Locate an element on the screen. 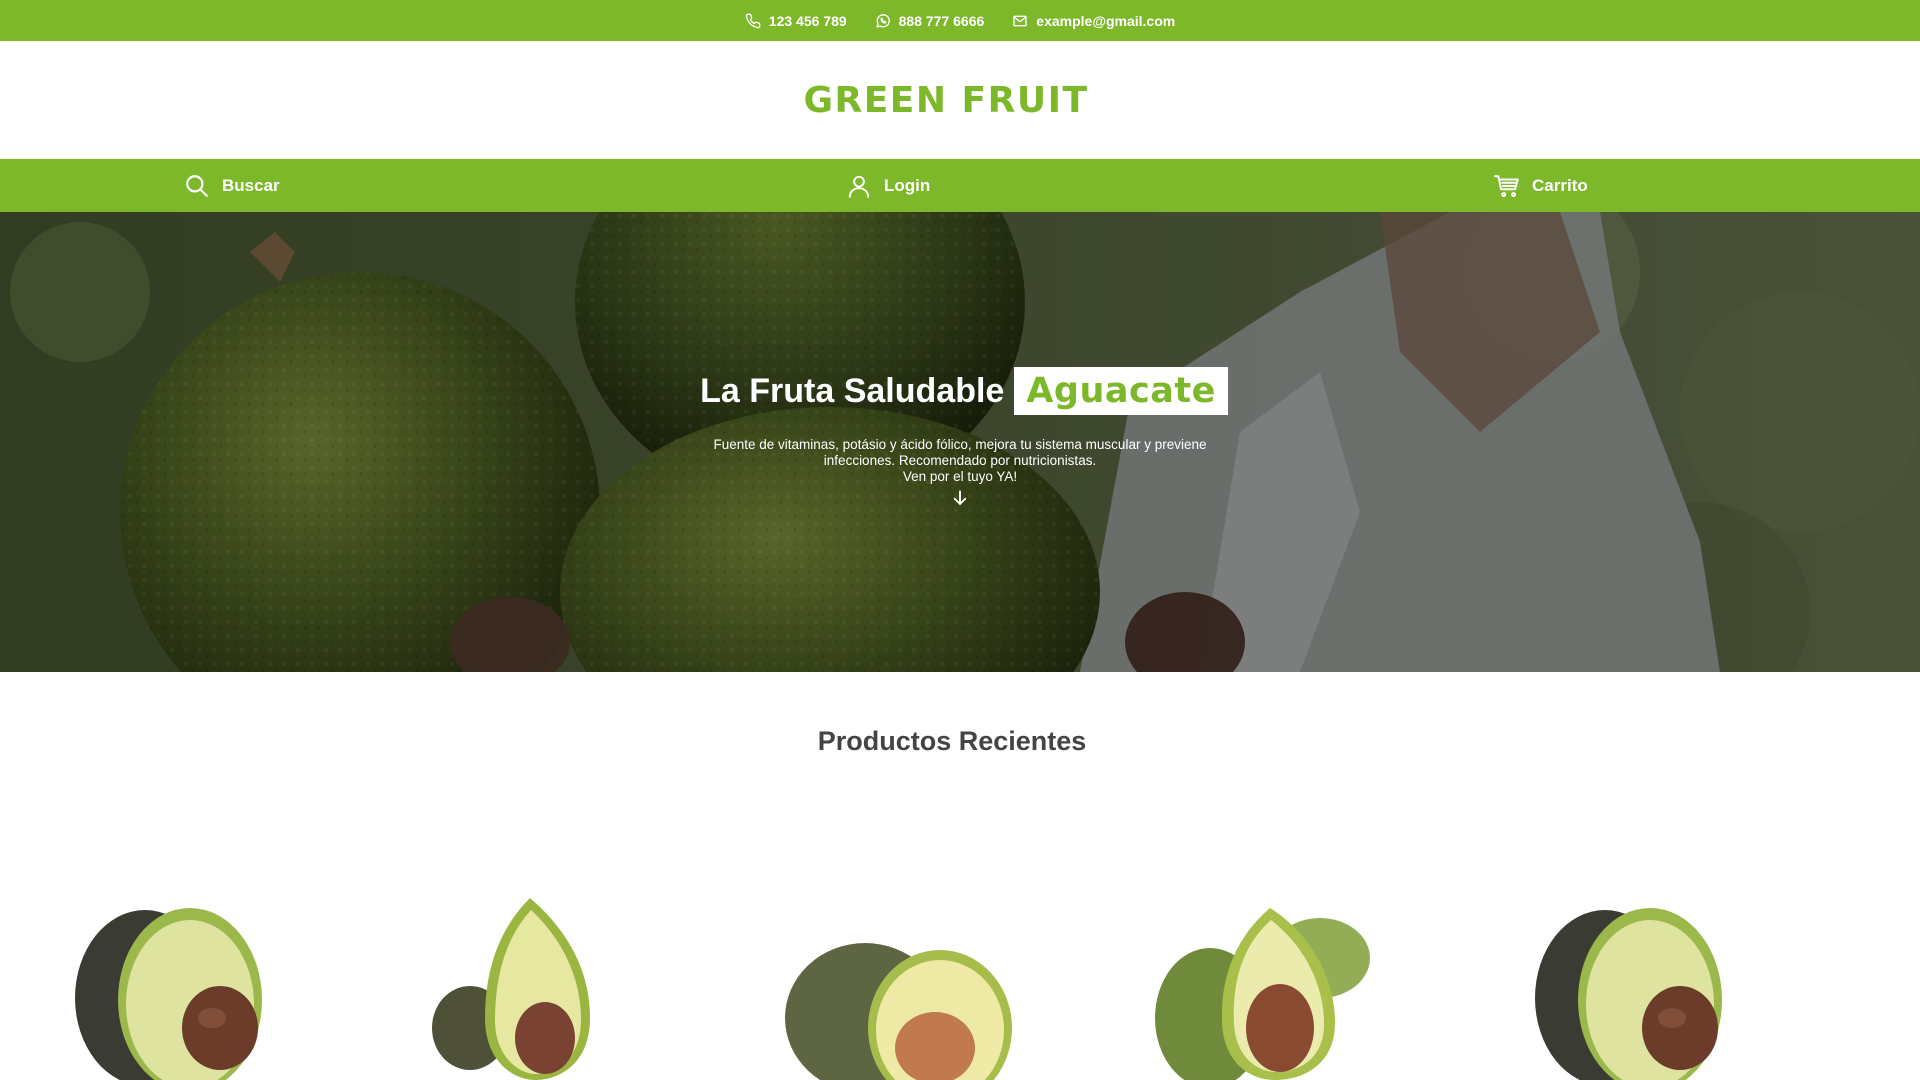 Image resolution: width=1920 pixels, height=1080 pixels. arrow-down-icon is located at coordinates (960, 498).